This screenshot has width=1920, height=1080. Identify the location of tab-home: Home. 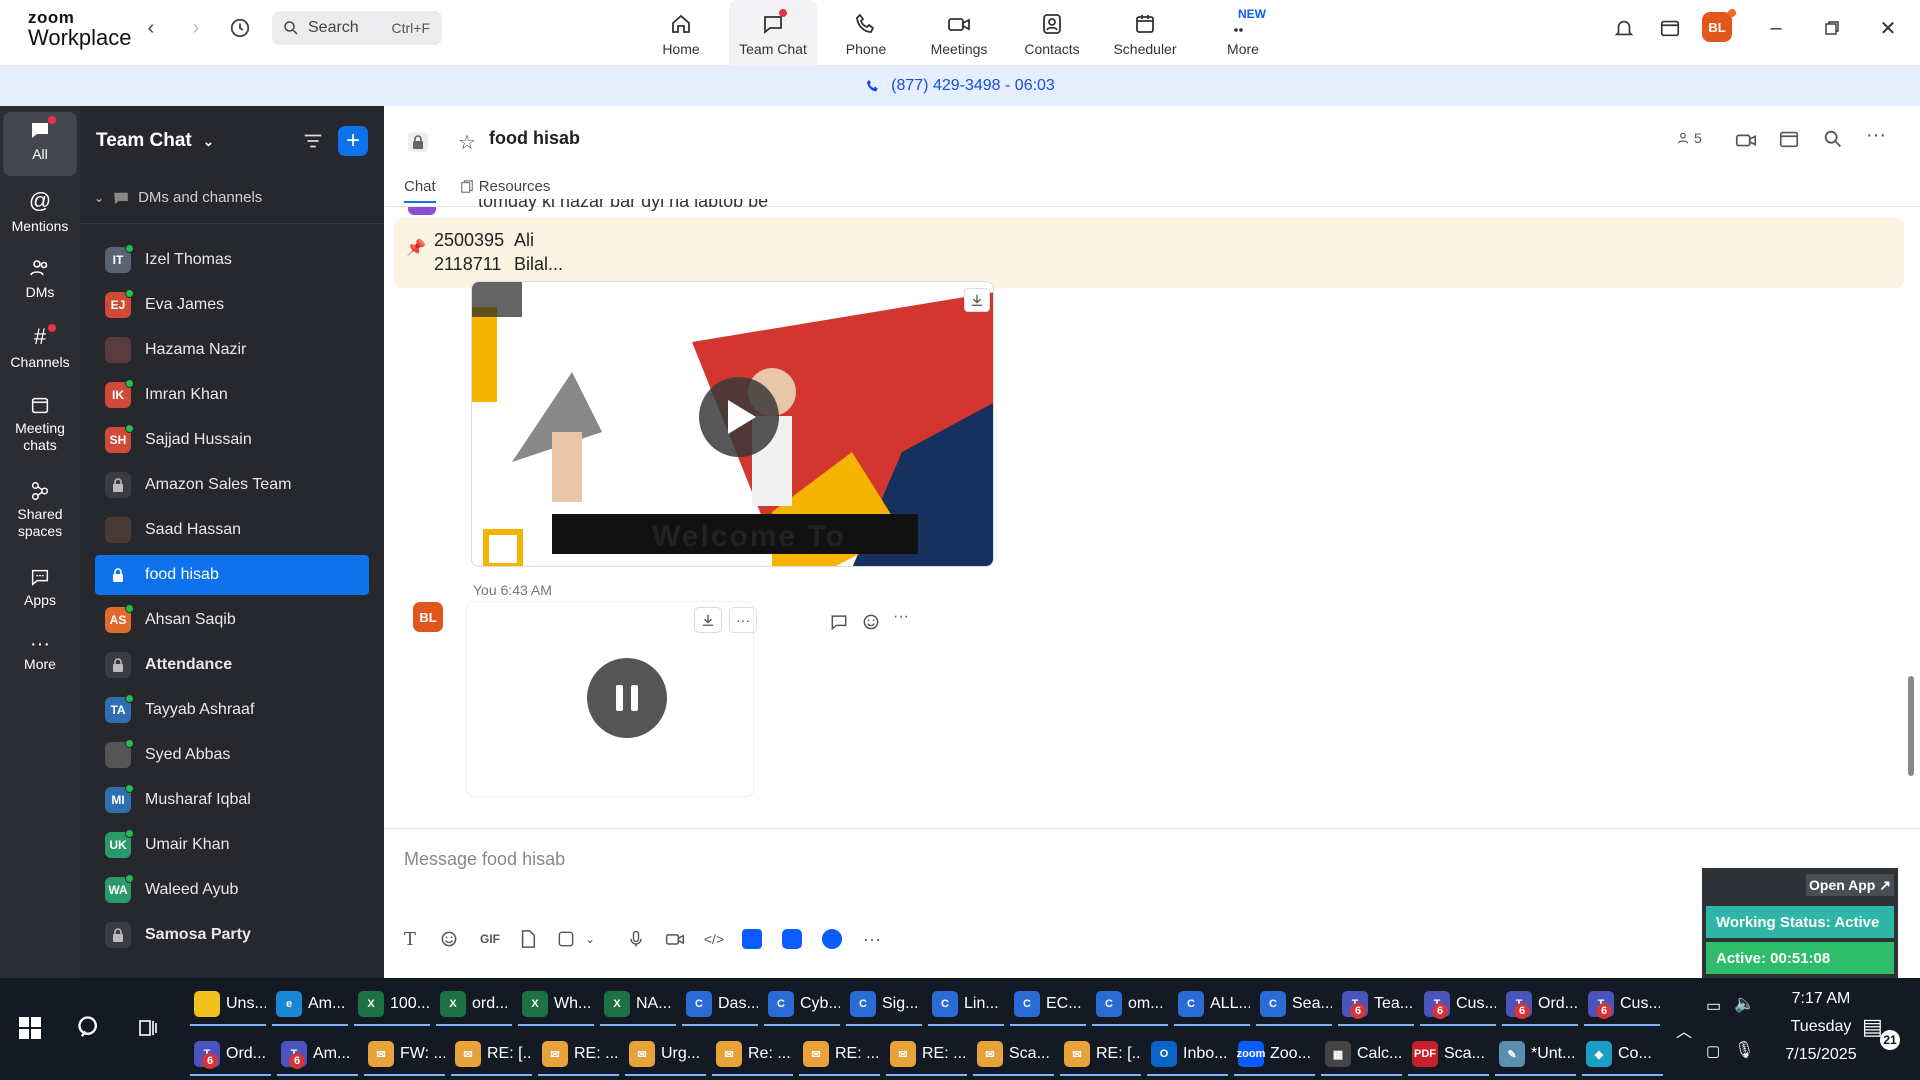
(681, 33).